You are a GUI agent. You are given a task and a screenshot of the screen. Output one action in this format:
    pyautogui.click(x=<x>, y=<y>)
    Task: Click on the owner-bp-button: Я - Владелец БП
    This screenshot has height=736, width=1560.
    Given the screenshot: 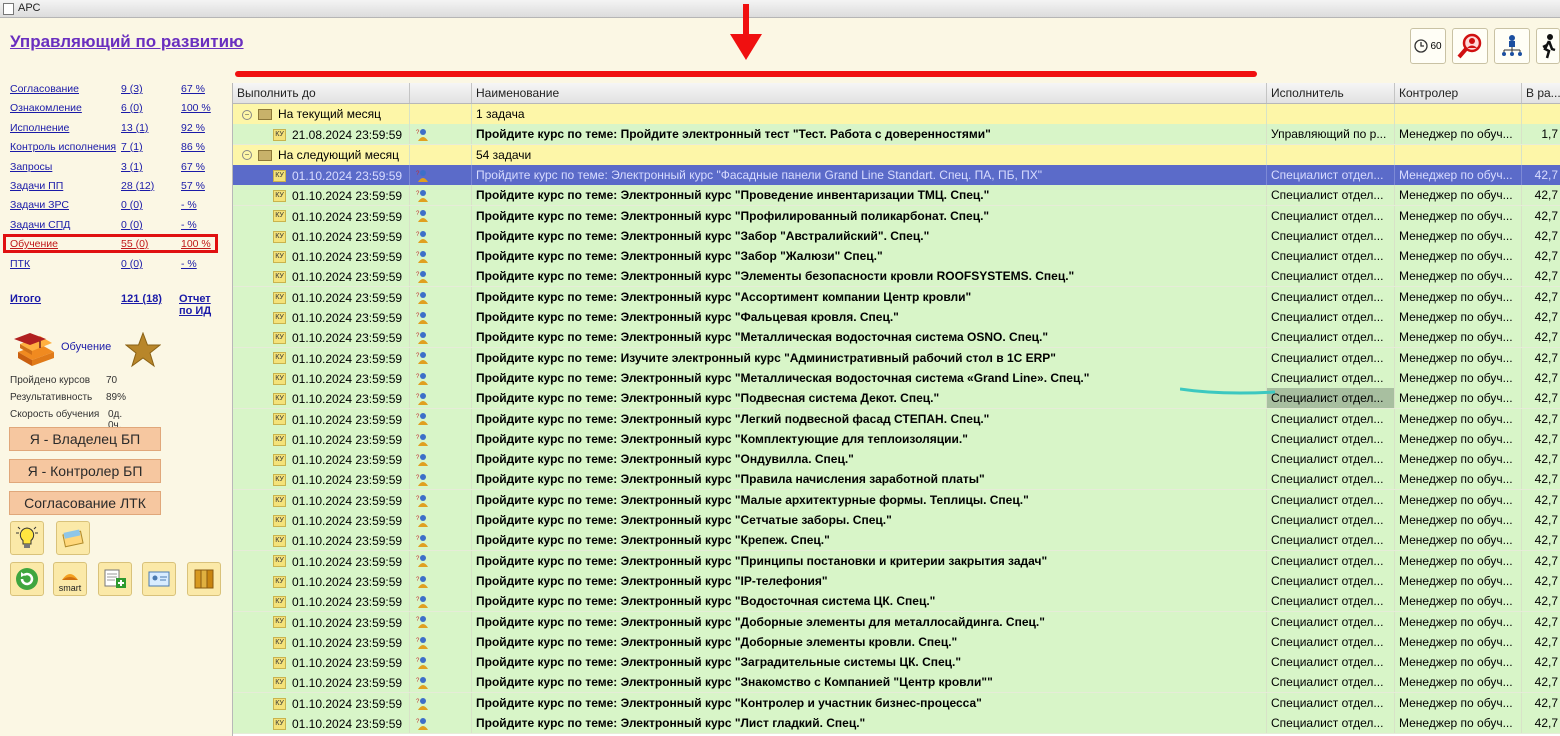 What is the action you would take?
    pyautogui.click(x=85, y=439)
    